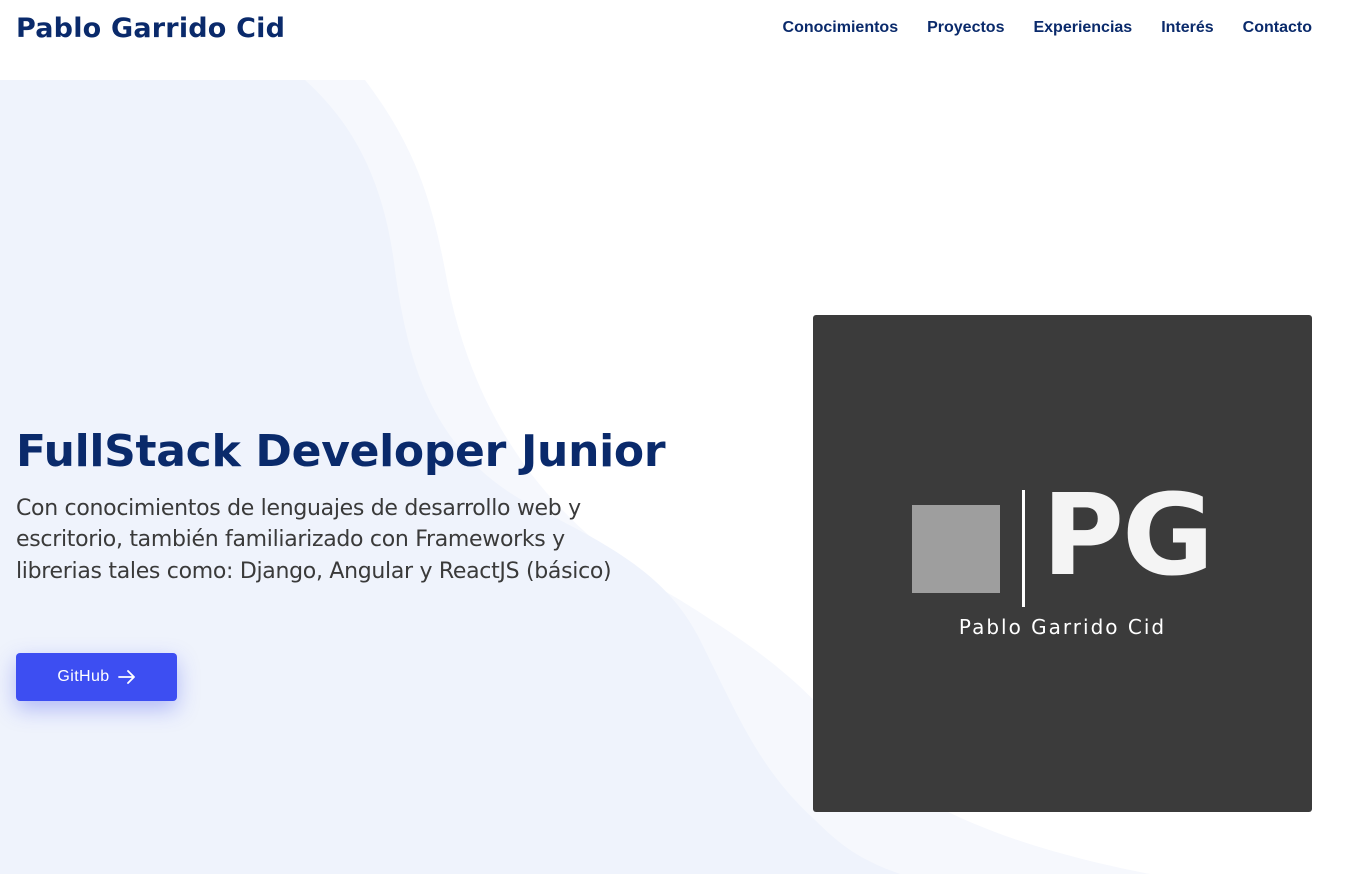  What do you see at coordinates (1187, 28) in the screenshot?
I see `nav-link-interes: Interés` at bounding box center [1187, 28].